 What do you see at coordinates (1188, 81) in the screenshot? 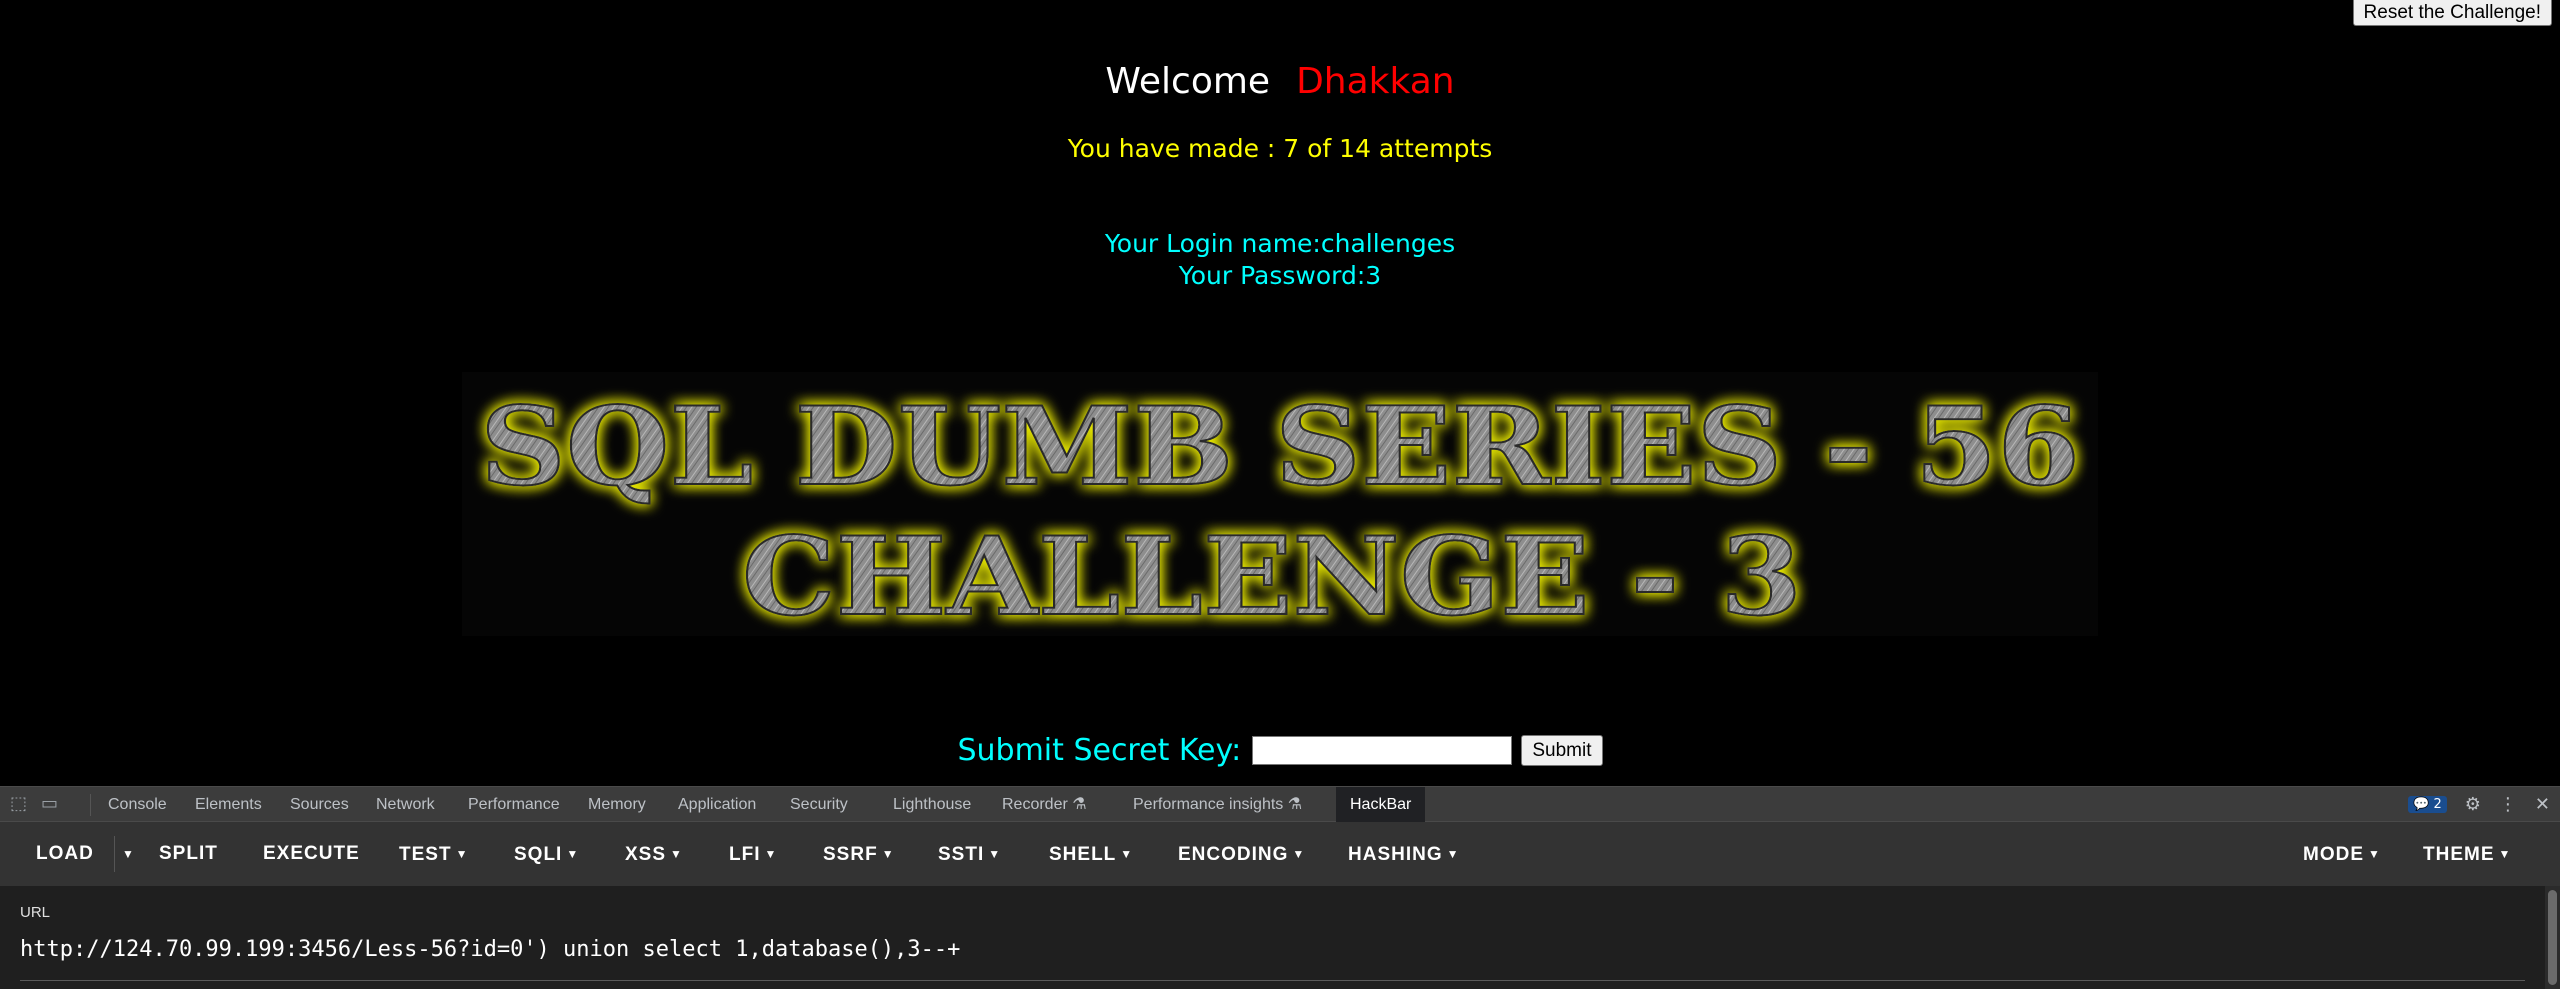
I see `welcome-text: Welcome` at bounding box center [1188, 81].